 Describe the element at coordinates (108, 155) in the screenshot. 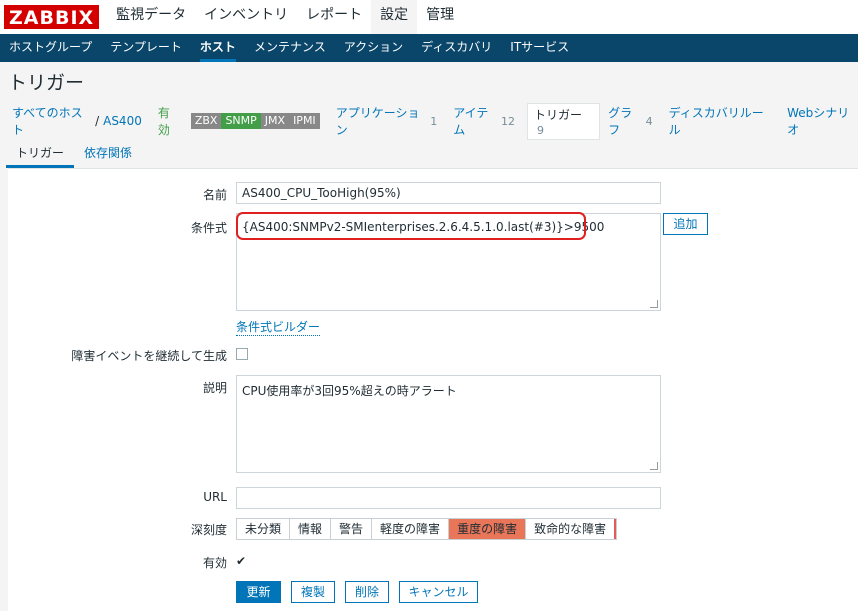

I see `tab-dependencies: 依存関係` at that location.